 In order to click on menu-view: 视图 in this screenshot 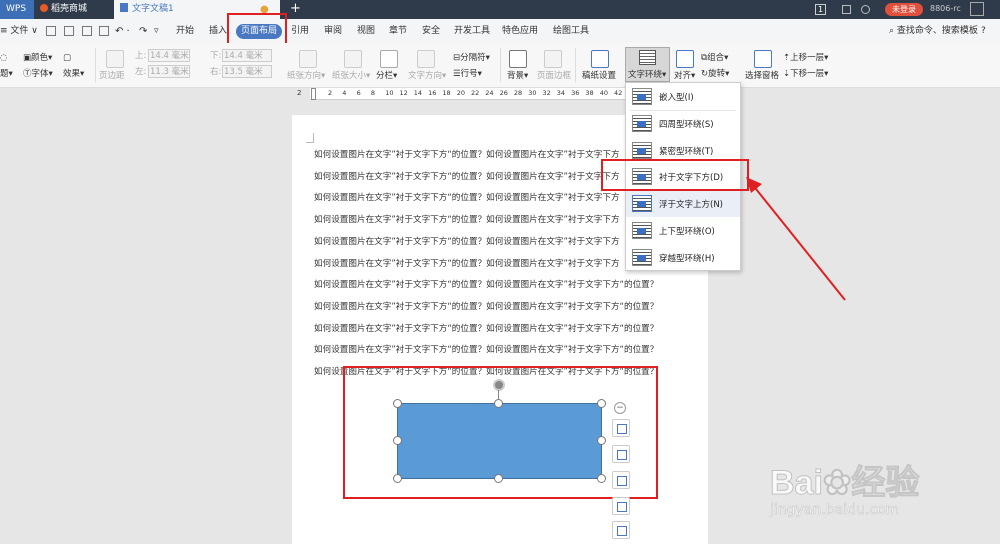, I will do `click(366, 31)`.